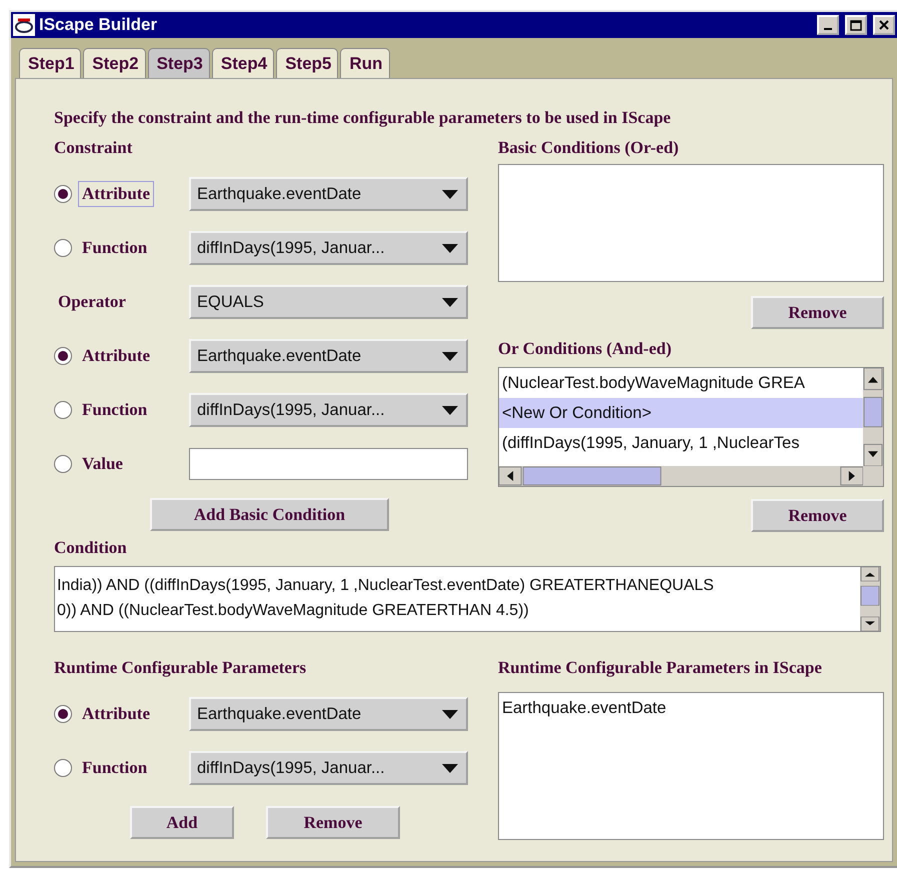 This screenshot has width=897, height=873. What do you see at coordinates (94, 148) in the screenshot?
I see `section-heading: Constraint` at bounding box center [94, 148].